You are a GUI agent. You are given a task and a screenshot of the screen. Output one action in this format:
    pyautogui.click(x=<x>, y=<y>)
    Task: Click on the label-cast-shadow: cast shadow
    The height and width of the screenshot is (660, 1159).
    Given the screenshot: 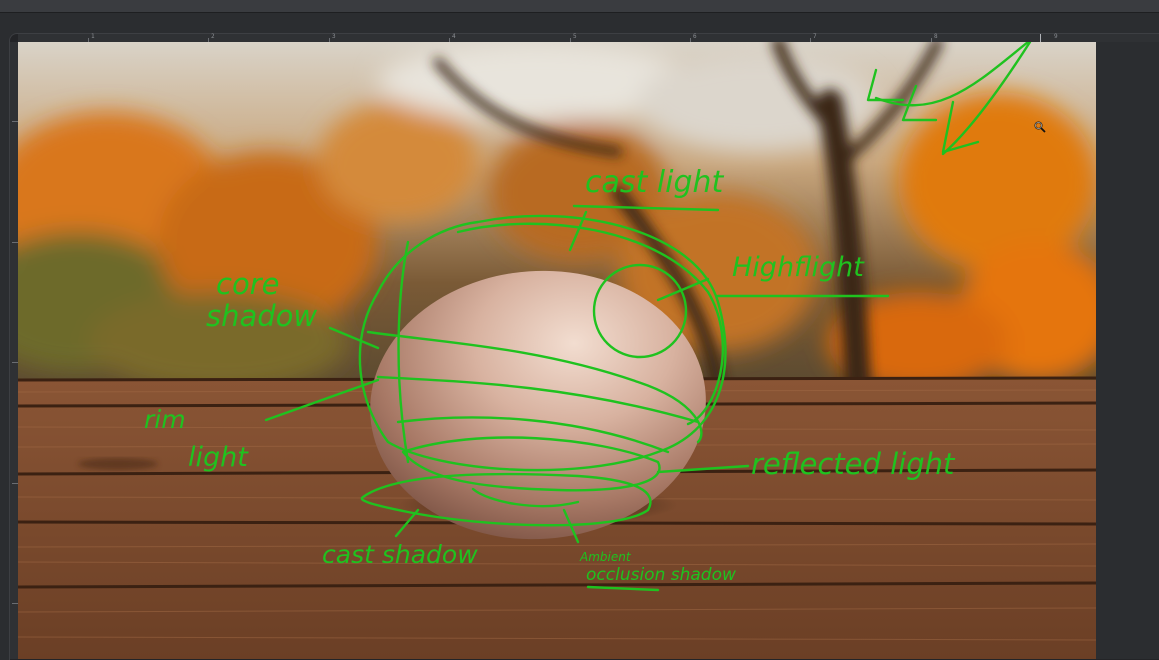 What is the action you would take?
    pyautogui.click(x=400, y=554)
    